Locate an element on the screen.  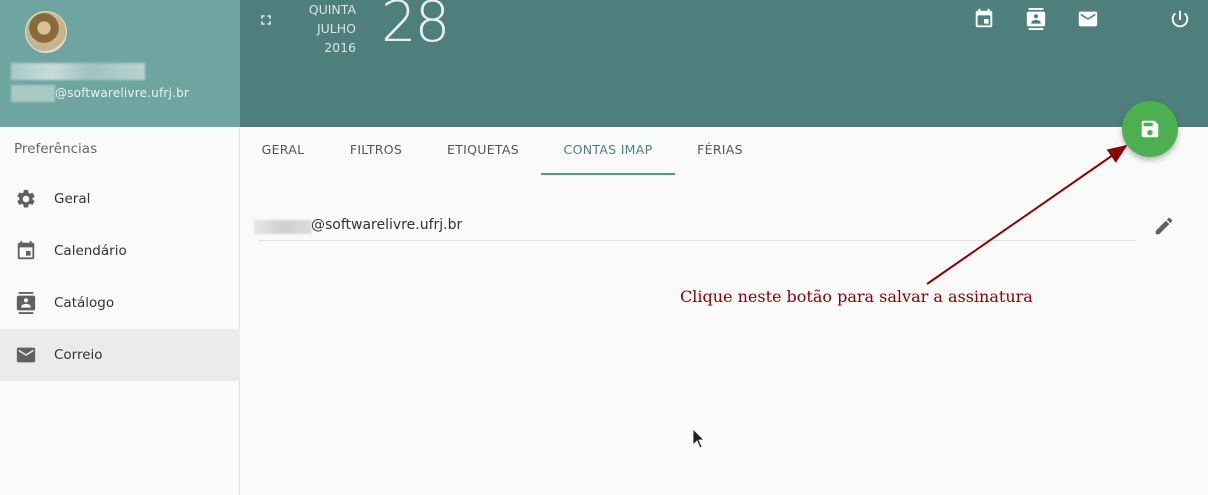
sidebar-item-label: Calendário is located at coordinates (90, 251).